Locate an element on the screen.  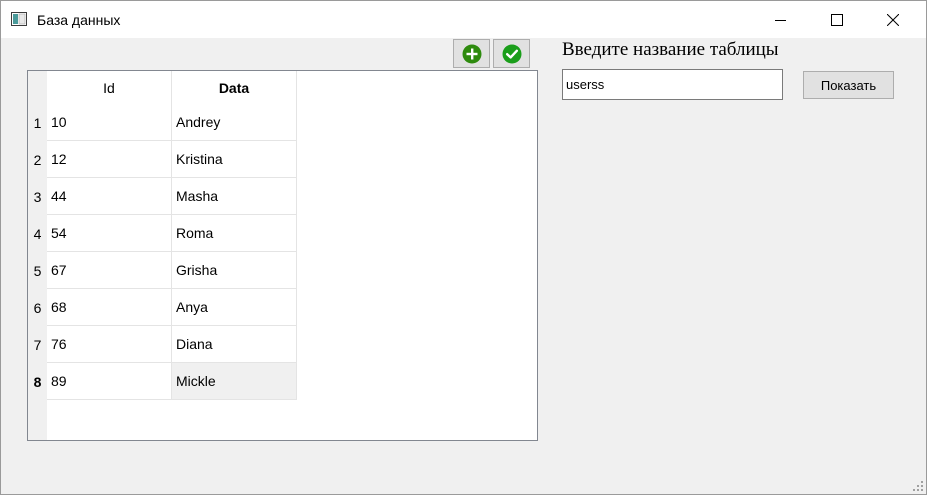
cell-id: 68 is located at coordinates (109, 307).